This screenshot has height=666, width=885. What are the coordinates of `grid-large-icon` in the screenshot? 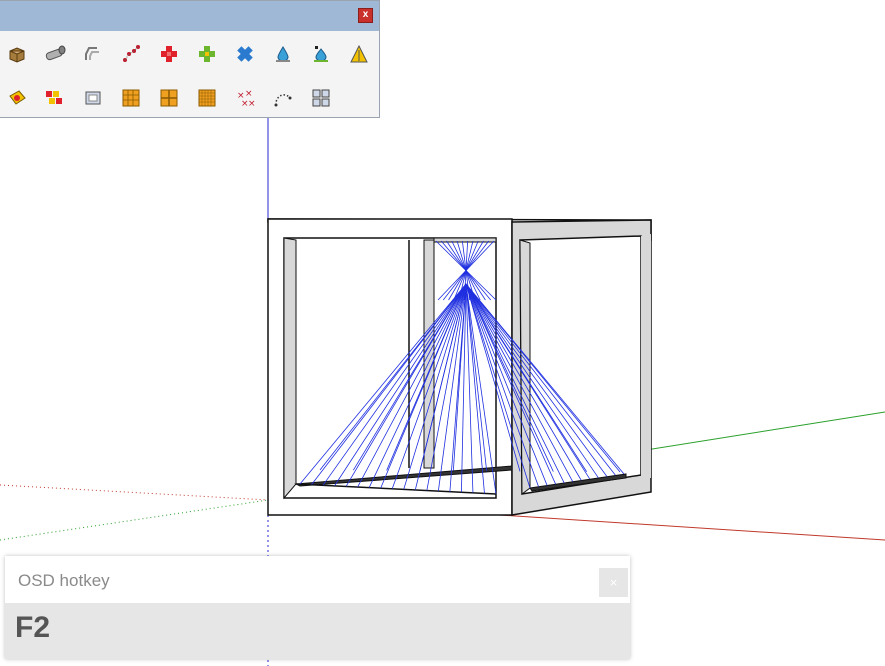 It's located at (131, 98).